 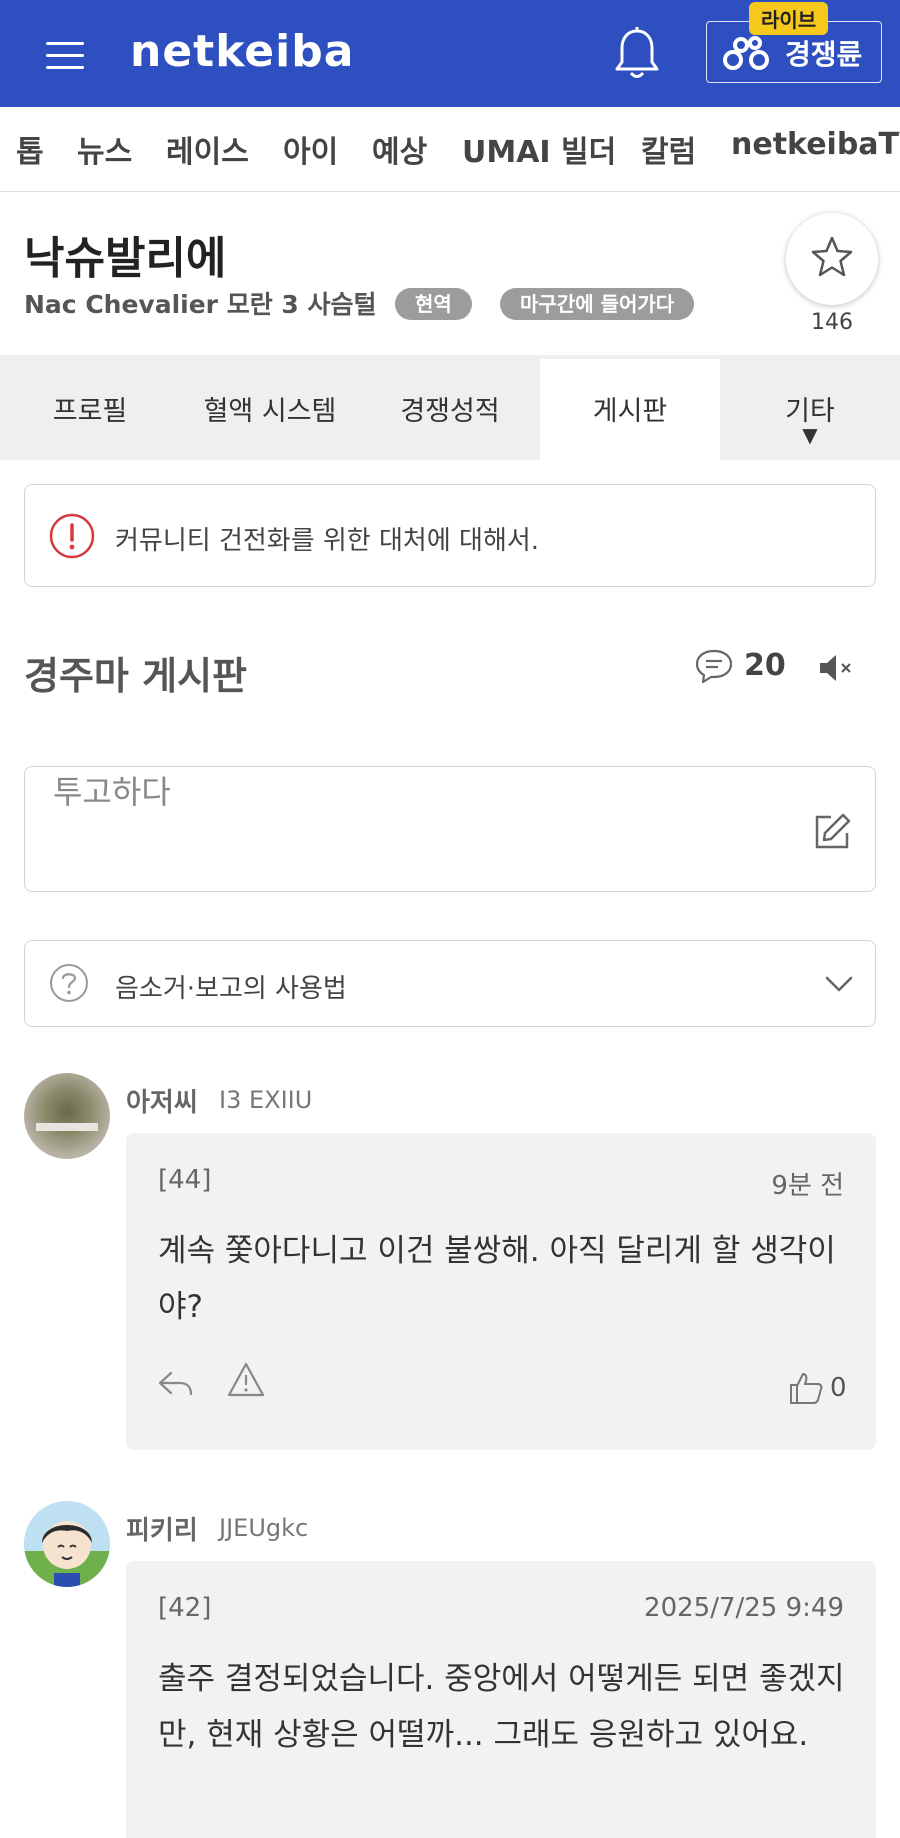 I want to click on horse-name: 낙슈발리에, so click(x=125, y=258).